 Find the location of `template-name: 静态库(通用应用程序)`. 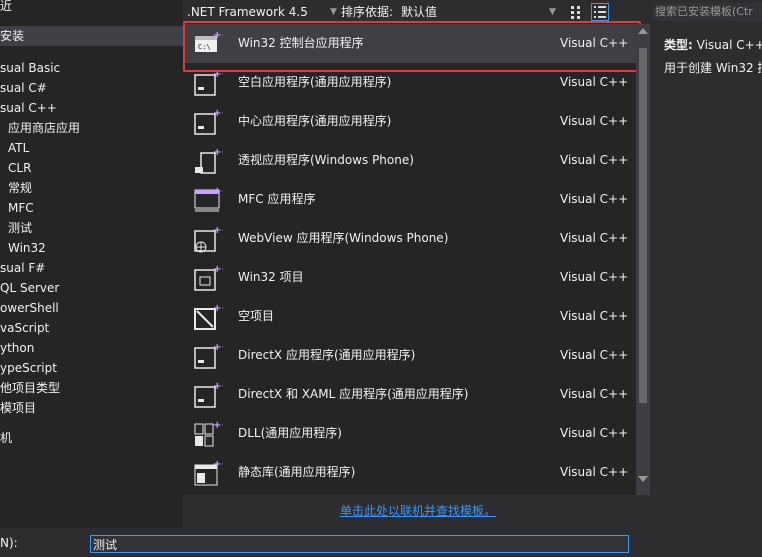

template-name: 静态库(通用应用程序) is located at coordinates (297, 472).